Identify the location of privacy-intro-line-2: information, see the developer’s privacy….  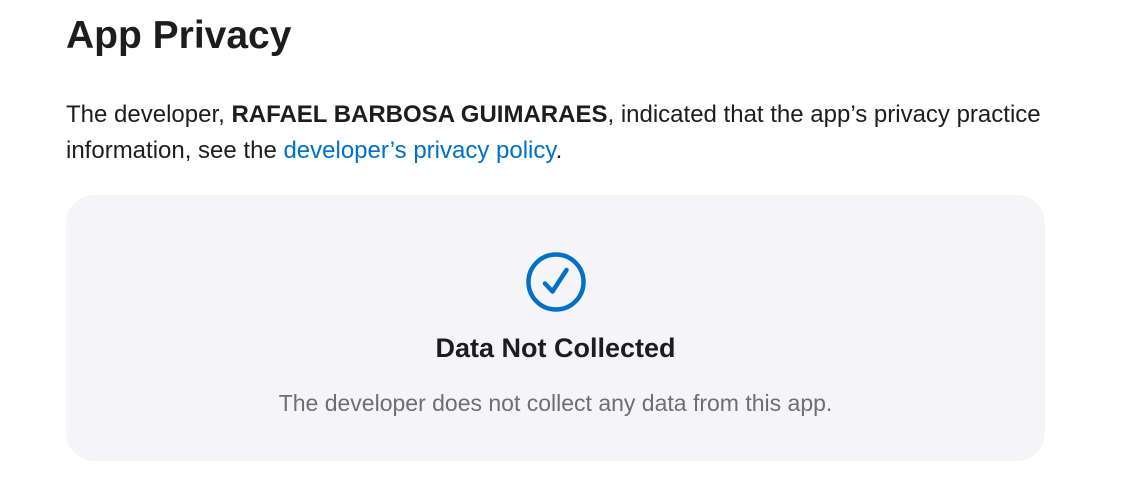
(604, 151).